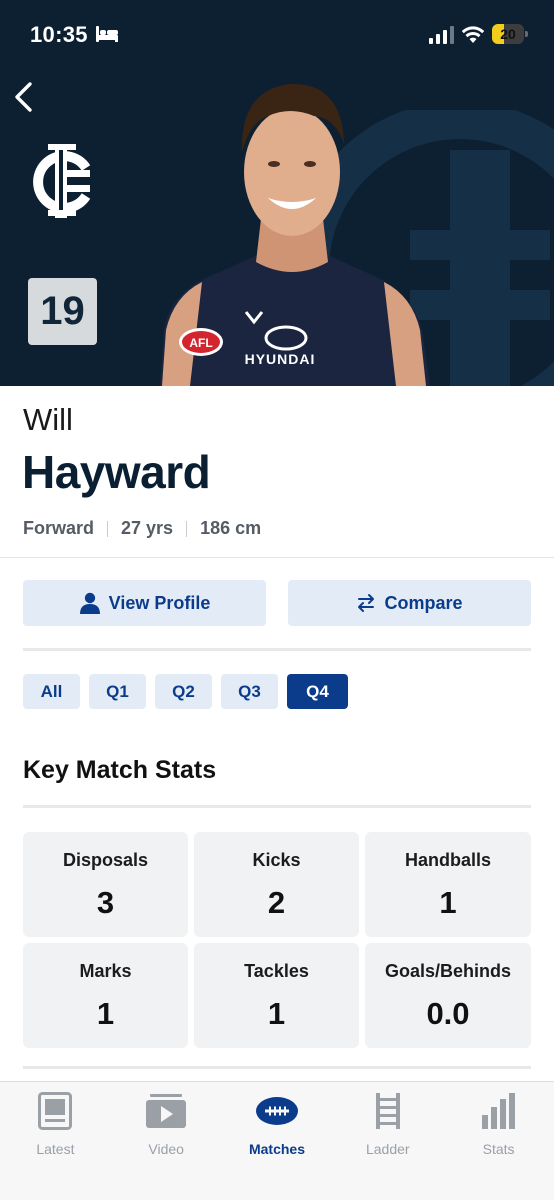  Describe the element at coordinates (448, 1013) in the screenshot. I see `stat-value: 0.0` at that location.